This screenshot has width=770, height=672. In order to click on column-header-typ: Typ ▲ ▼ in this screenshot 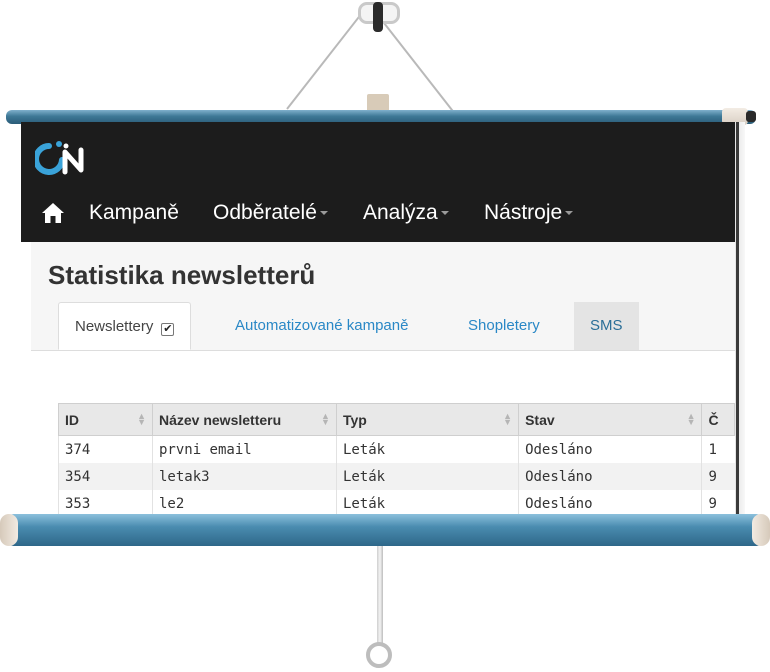, I will do `click(427, 419)`.